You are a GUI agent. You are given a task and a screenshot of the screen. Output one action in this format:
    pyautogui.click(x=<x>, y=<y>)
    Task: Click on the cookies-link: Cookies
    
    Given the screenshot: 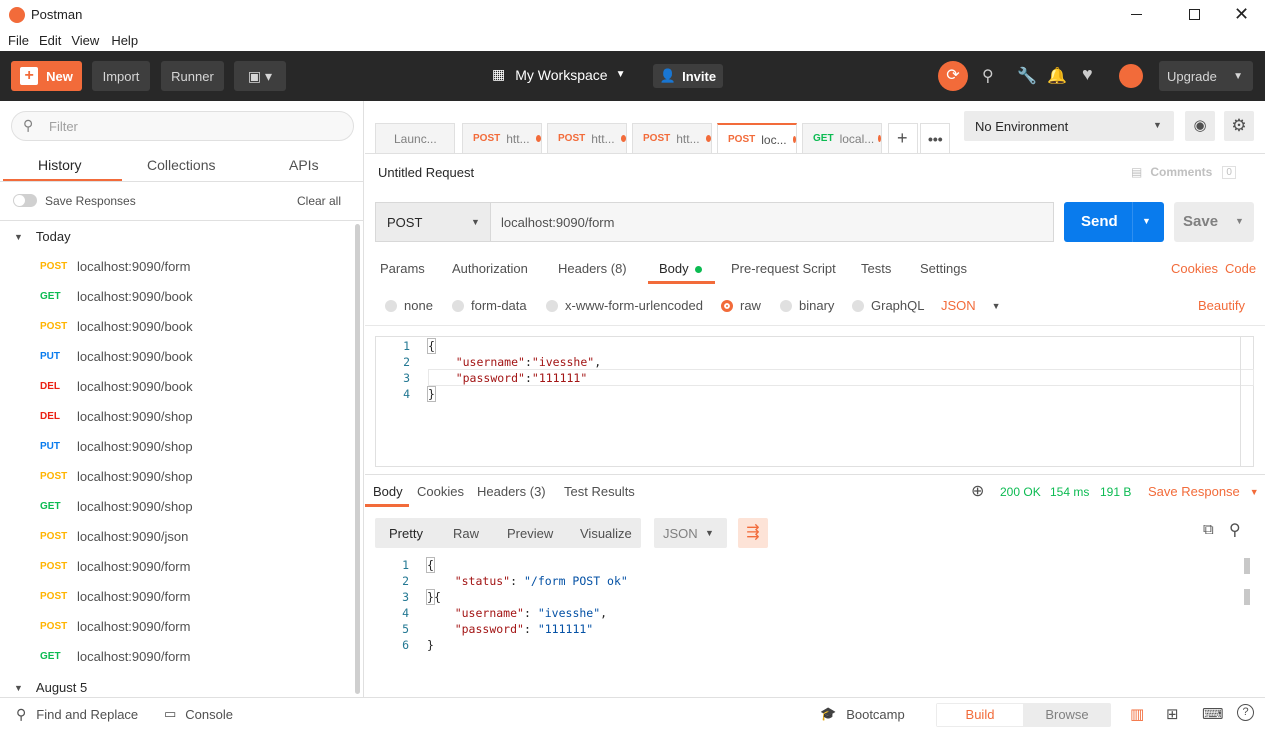 What is the action you would take?
    pyautogui.click(x=1194, y=268)
    